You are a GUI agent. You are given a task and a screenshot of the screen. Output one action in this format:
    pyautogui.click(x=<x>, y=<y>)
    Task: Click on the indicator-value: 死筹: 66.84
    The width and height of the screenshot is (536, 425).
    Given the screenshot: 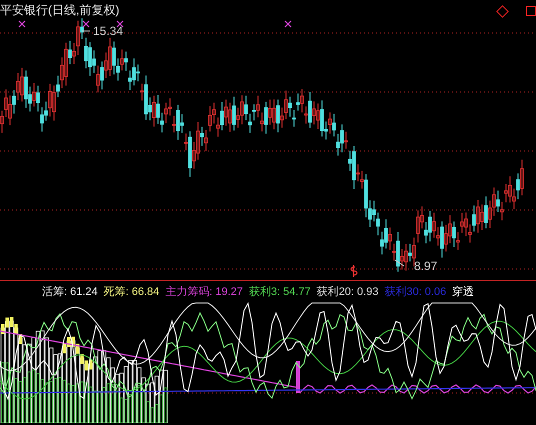 What is the action you would take?
    pyautogui.click(x=132, y=291)
    